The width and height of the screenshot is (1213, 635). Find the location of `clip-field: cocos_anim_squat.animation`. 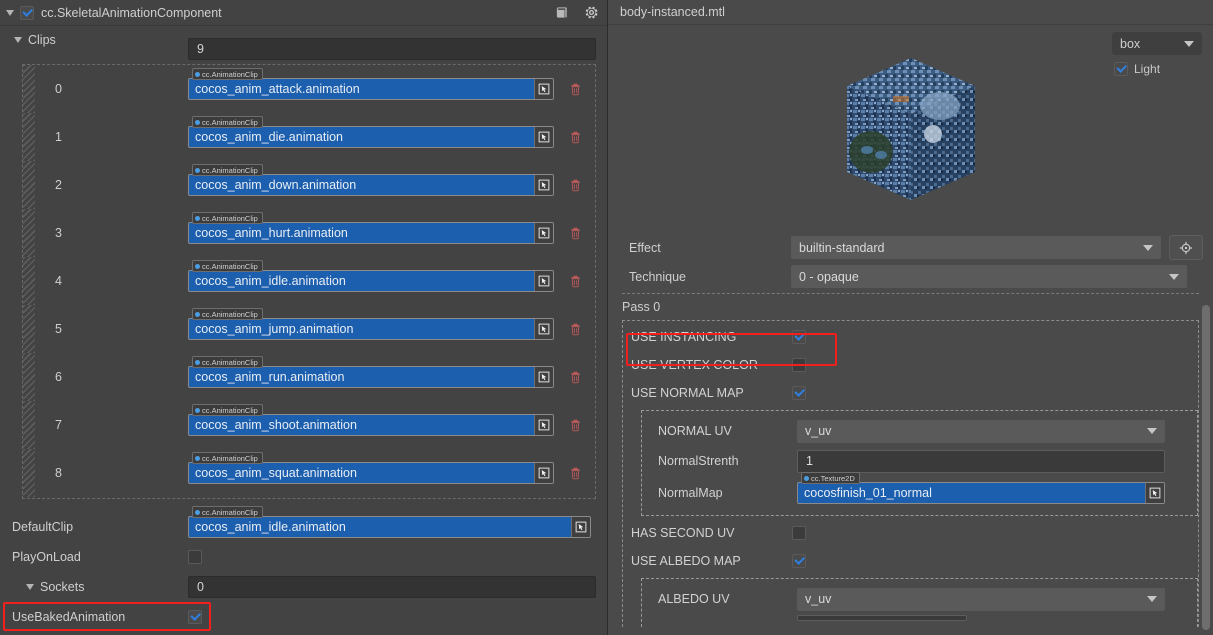

clip-field: cocos_anim_squat.animation is located at coordinates (371, 473).